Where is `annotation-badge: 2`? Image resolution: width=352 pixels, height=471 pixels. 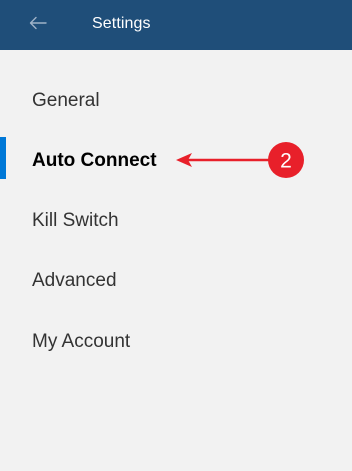
annotation-badge: 2 is located at coordinates (286, 160).